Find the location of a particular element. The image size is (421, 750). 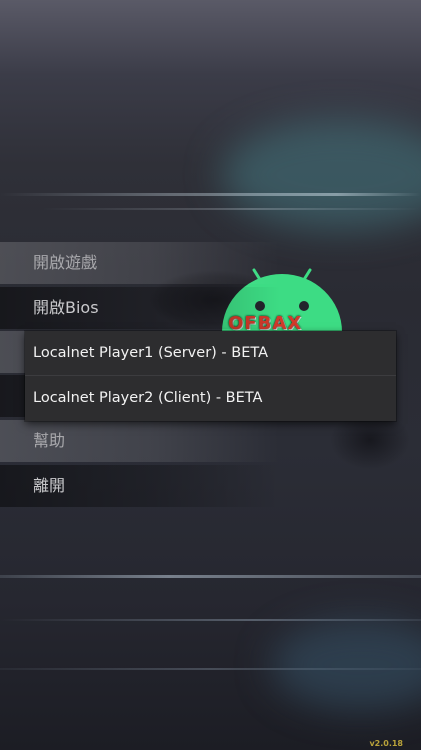

menu-item-open-game: 開啟遊戲 is located at coordinates (140, 263).